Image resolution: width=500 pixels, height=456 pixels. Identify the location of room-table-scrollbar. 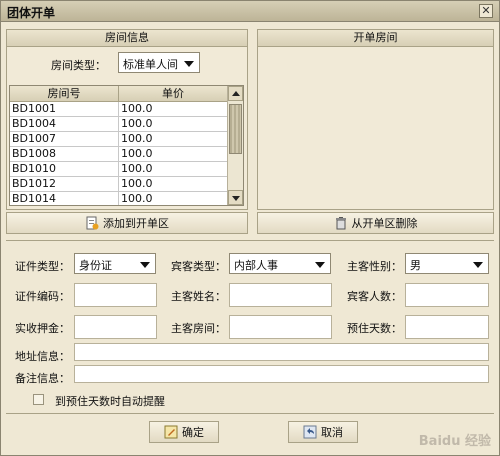
(235, 145).